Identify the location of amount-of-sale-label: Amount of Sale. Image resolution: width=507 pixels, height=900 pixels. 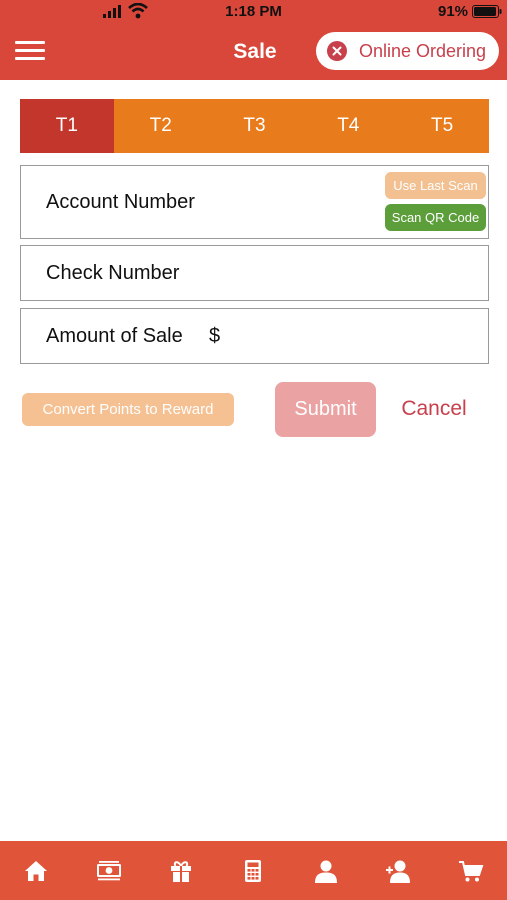
(114, 336).